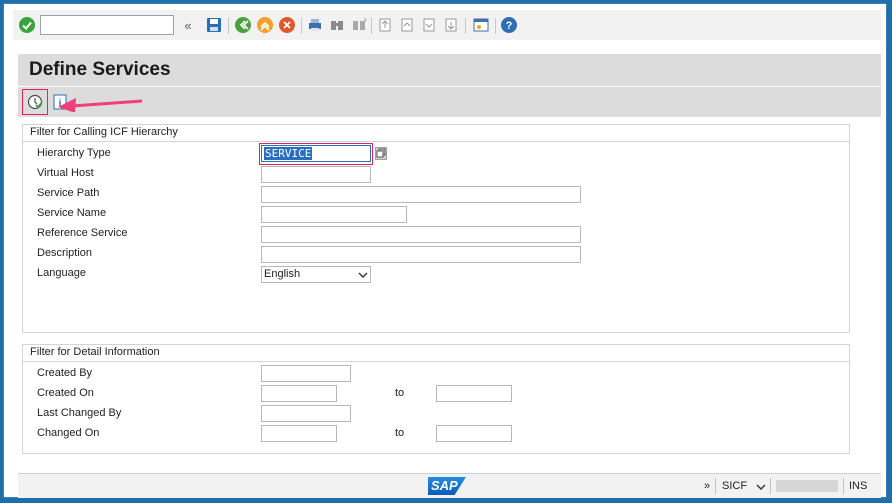 Image resolution: width=892 pixels, height=503 pixels. I want to click on next-page-icon, so click(429, 25).